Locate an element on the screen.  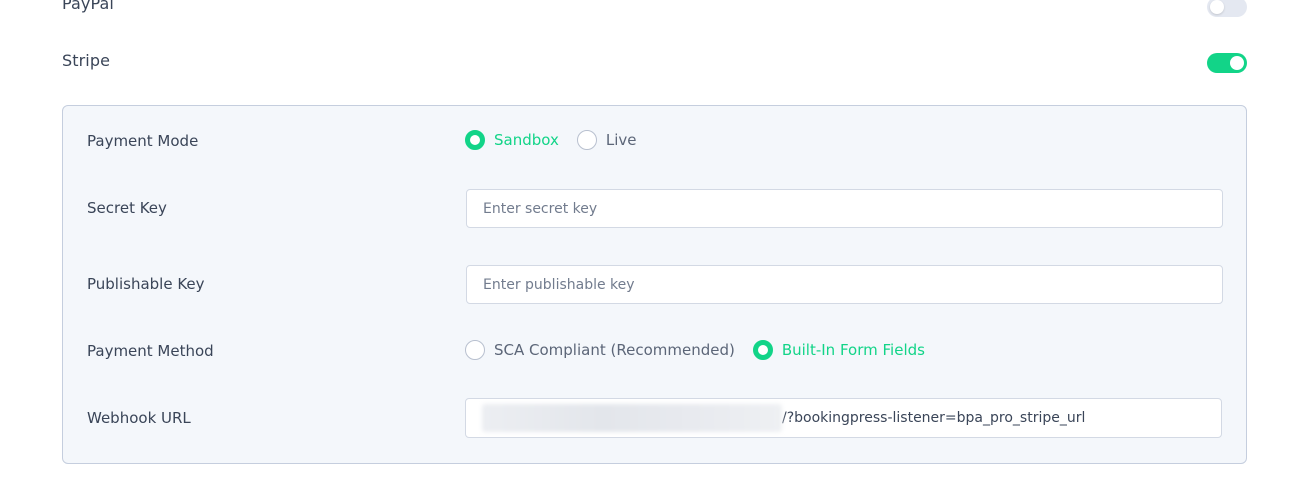
payment-method-sca-radio: SCA Compliant (Recommended) is located at coordinates (600, 350).